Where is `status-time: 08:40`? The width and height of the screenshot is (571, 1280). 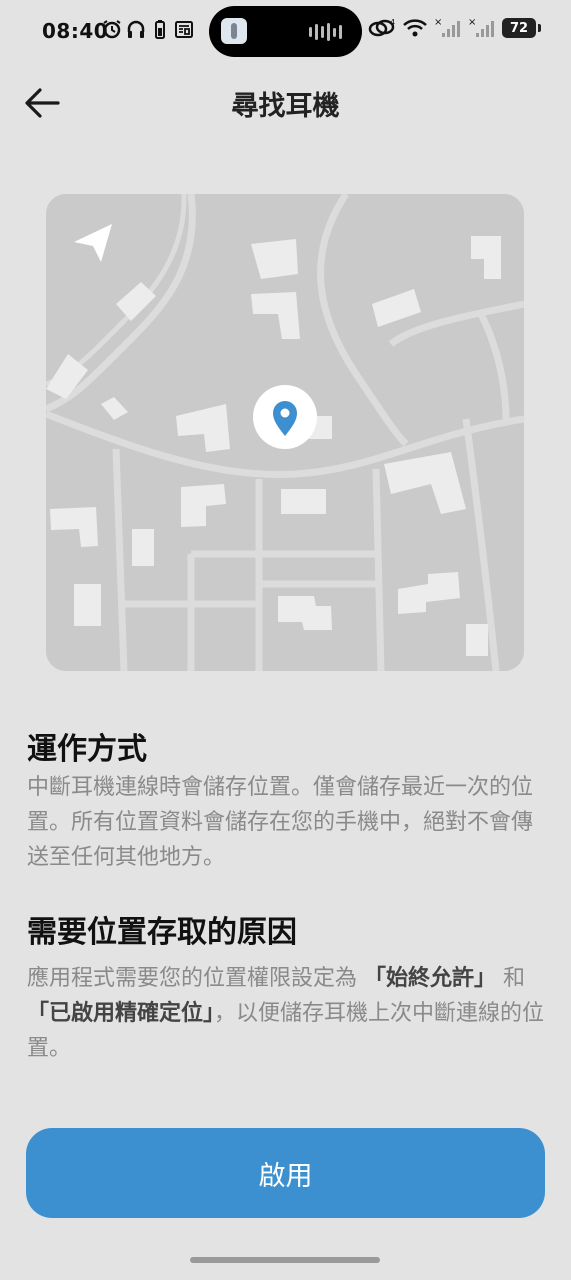 status-time: 08:40 is located at coordinates (75, 31).